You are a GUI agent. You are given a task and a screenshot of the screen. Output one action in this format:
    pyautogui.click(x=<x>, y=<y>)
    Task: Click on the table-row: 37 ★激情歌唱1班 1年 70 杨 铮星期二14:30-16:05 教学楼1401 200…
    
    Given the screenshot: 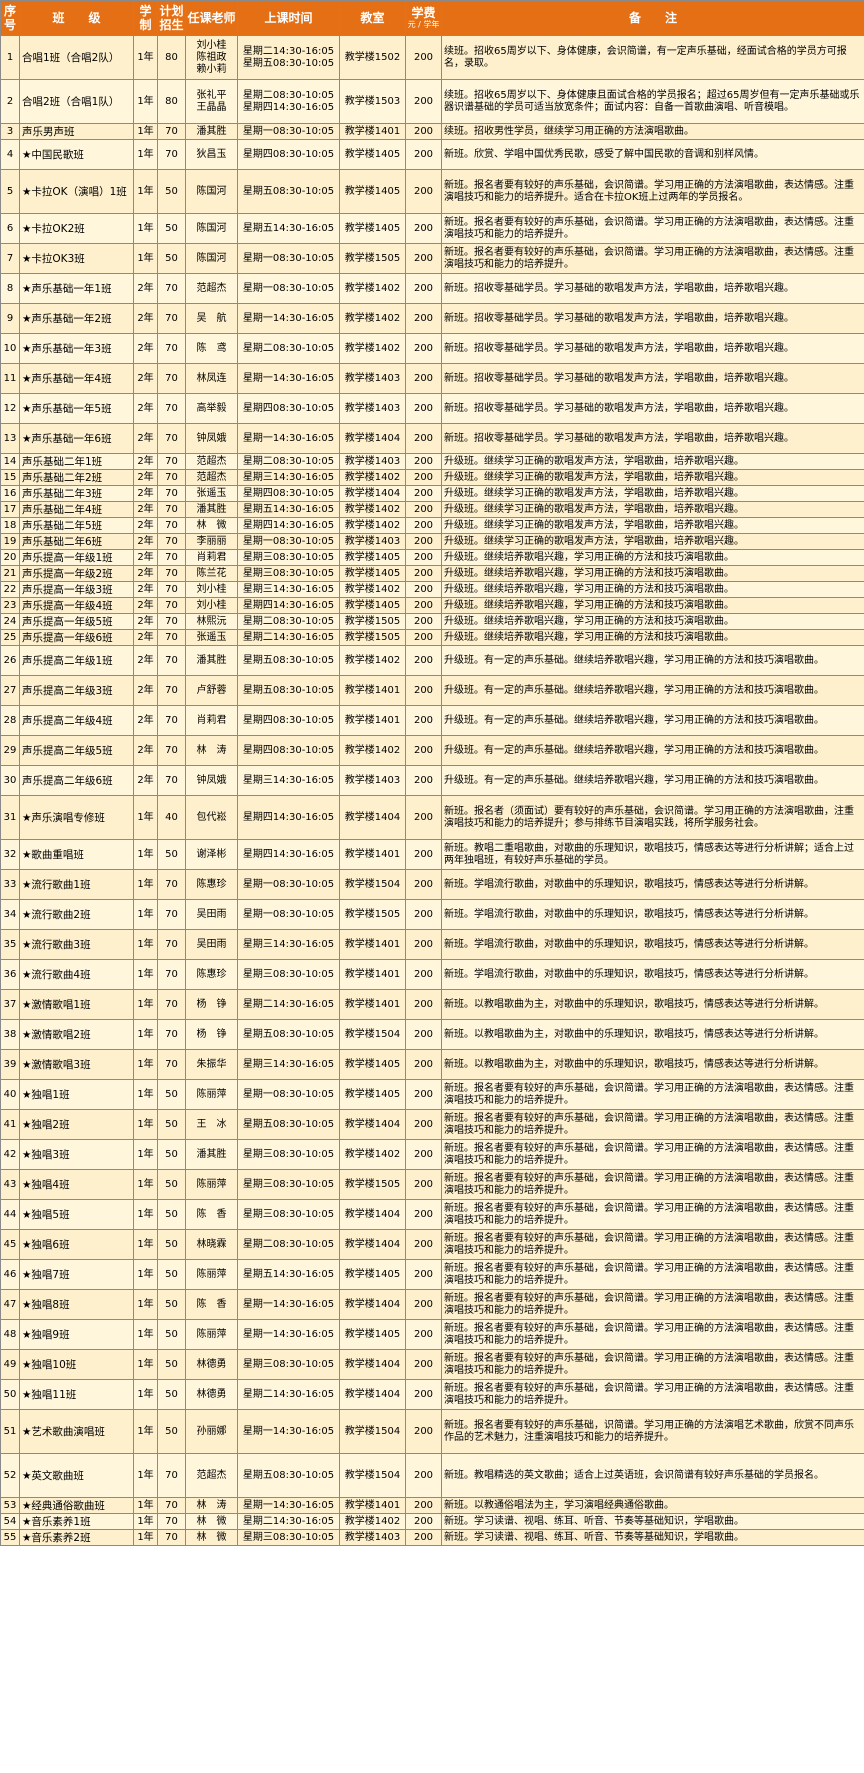 What is the action you would take?
    pyautogui.click(x=432, y=1004)
    